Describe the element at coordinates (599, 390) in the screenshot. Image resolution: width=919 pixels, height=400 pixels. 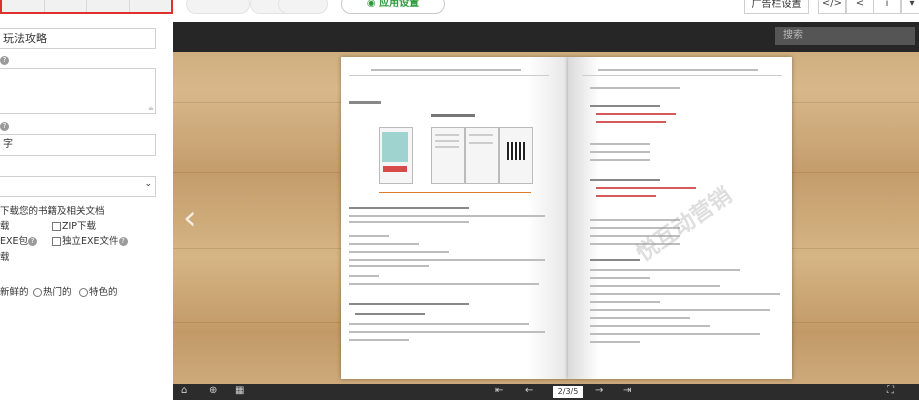
I see `next-page-icon: →` at that location.